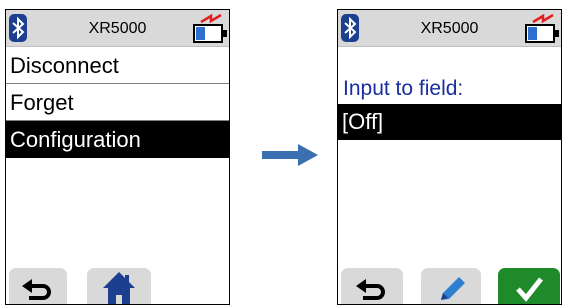 Image resolution: width=562 pixels, height=306 pixels. What do you see at coordinates (403, 88) in the screenshot?
I see `field-label: Input to field:` at bounding box center [403, 88].